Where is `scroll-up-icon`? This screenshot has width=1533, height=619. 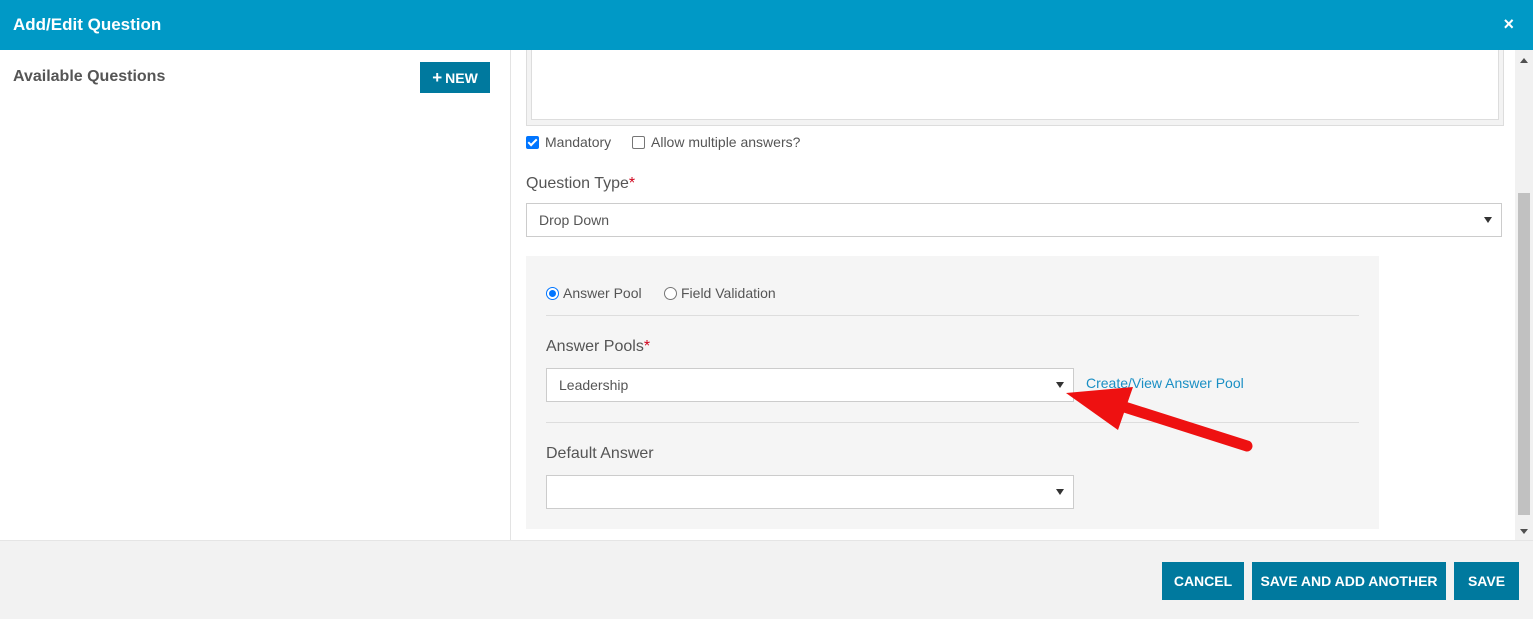 scroll-up-icon is located at coordinates (1524, 60).